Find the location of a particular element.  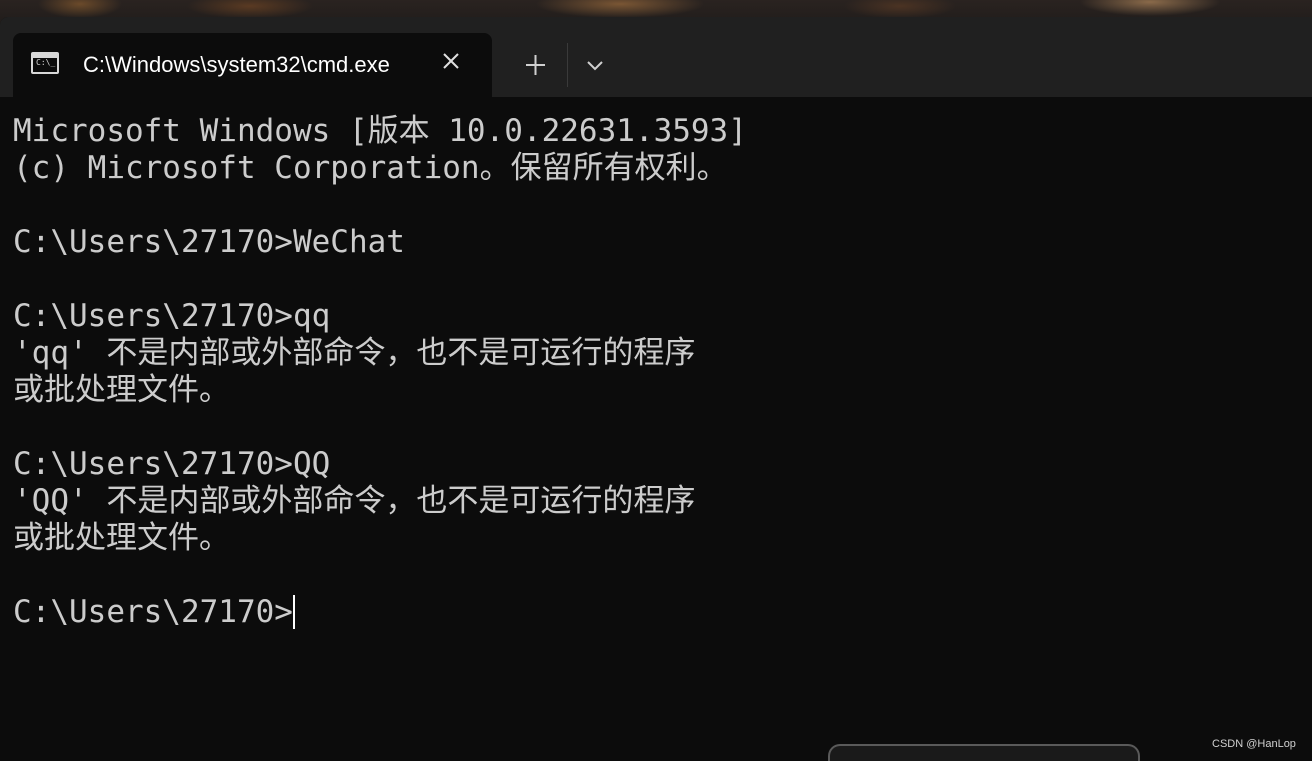

popup-panel is located at coordinates (984, 752).